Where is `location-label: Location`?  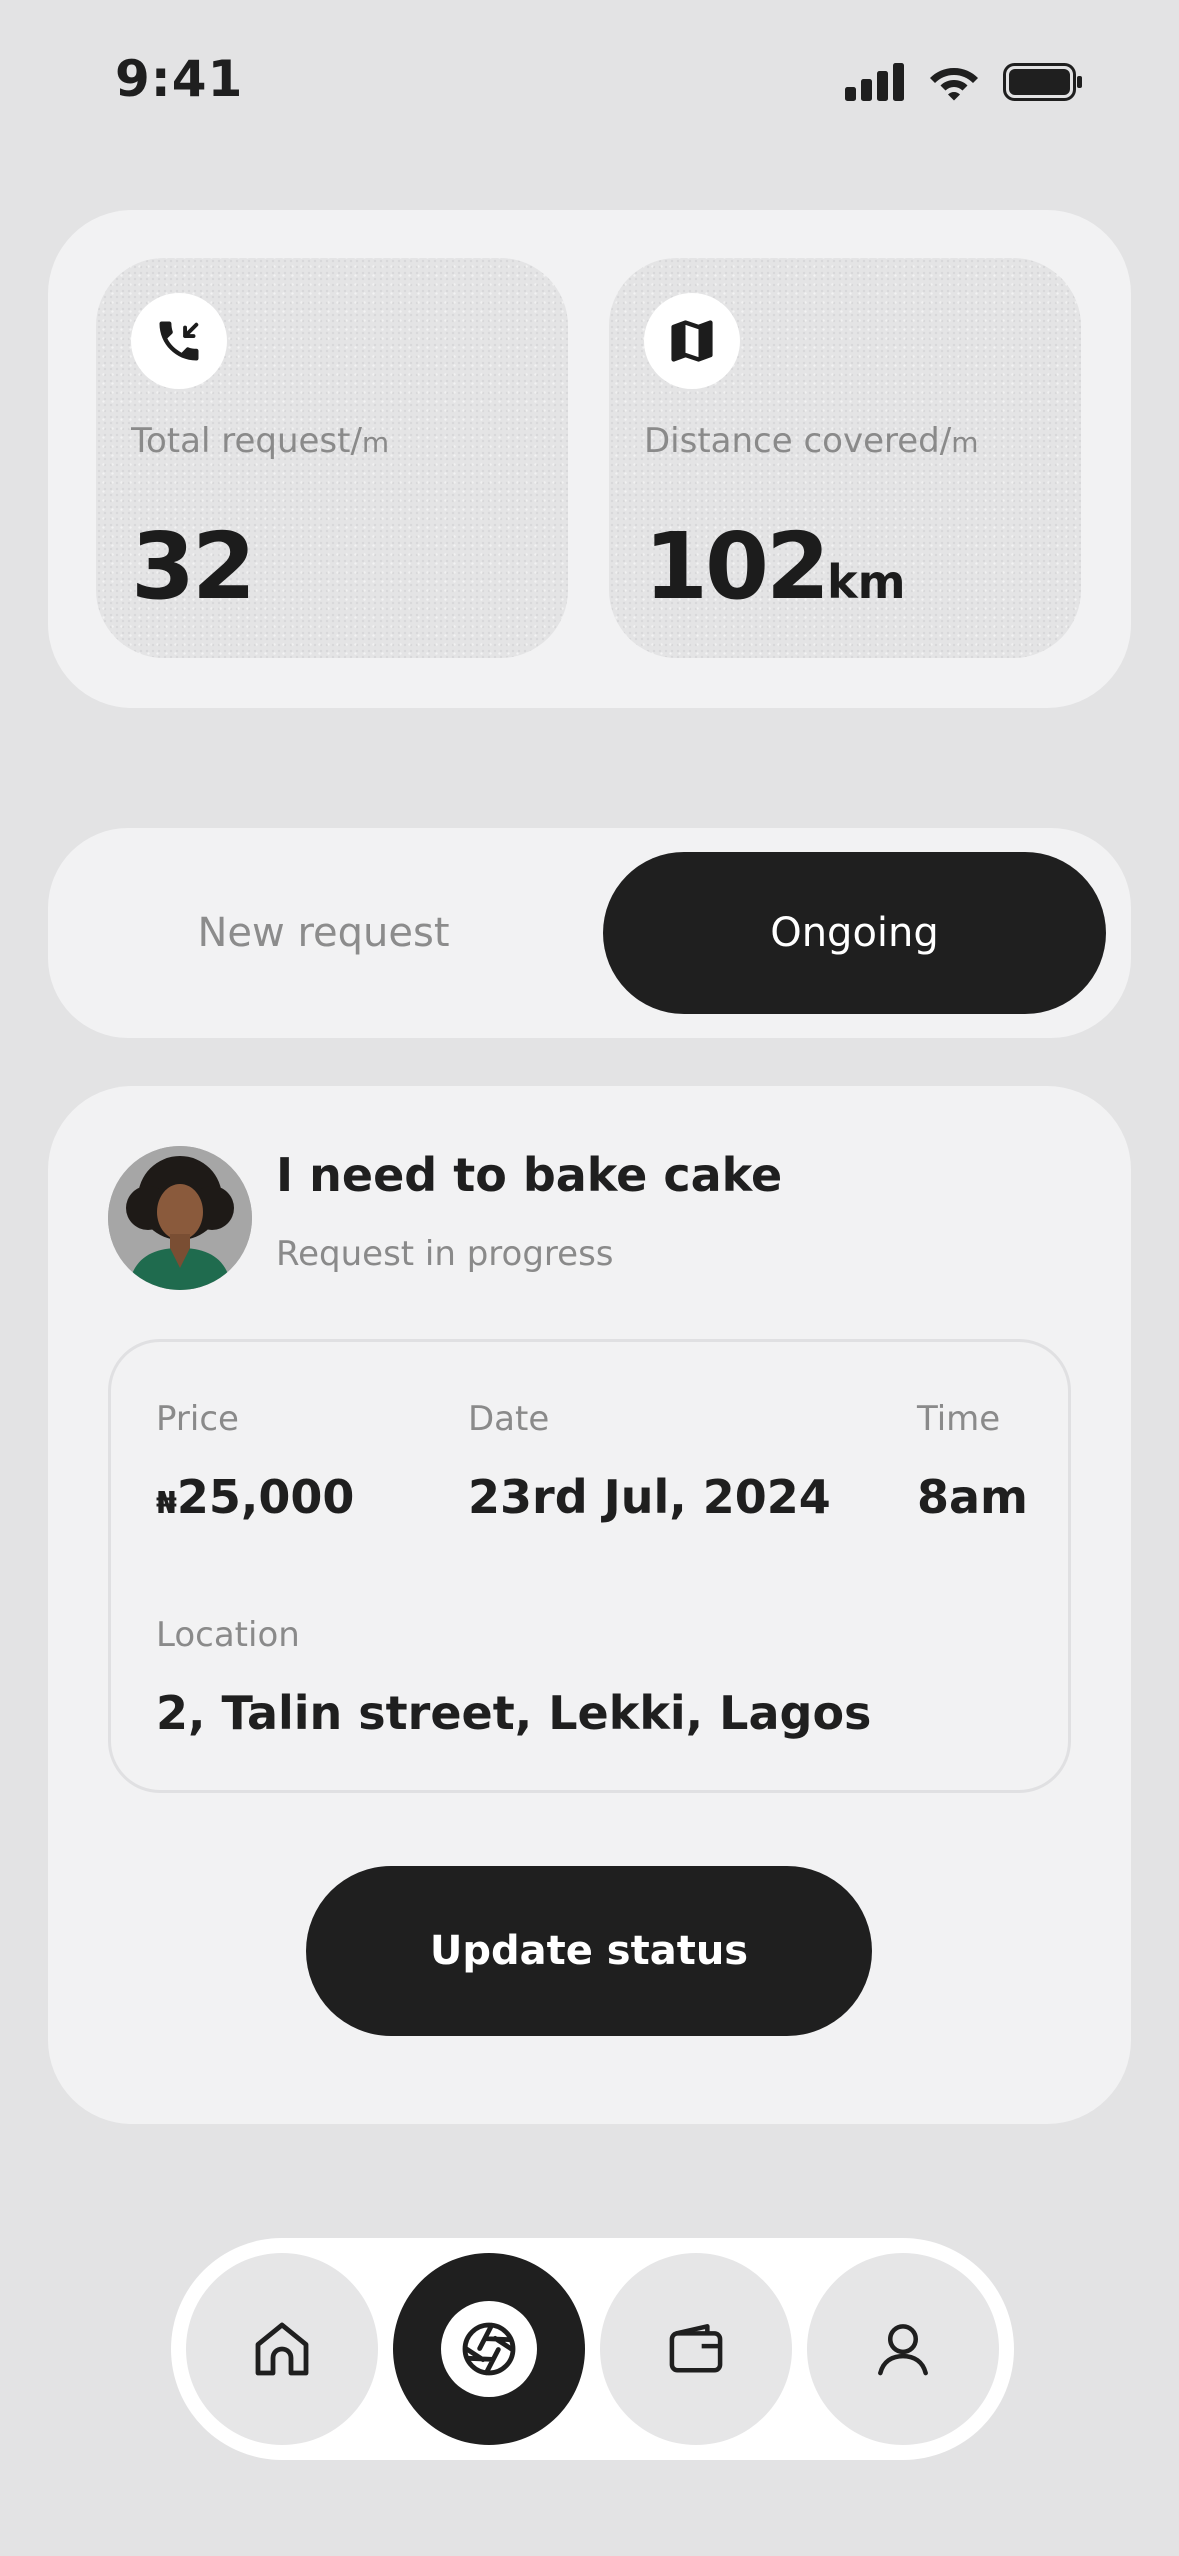 location-label: Location is located at coordinates (228, 1635).